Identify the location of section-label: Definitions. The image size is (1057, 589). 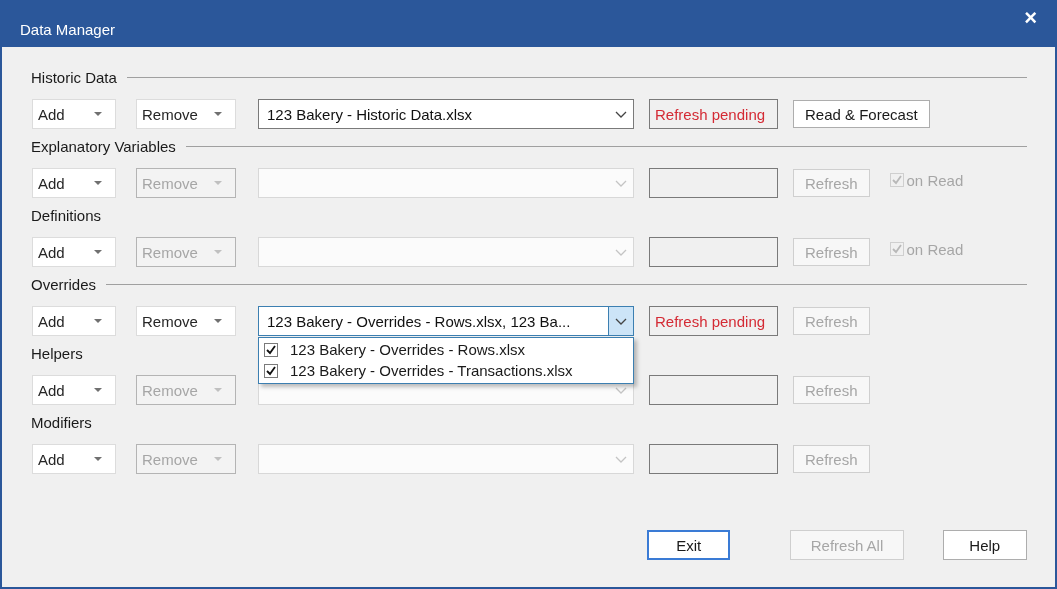
(66, 215).